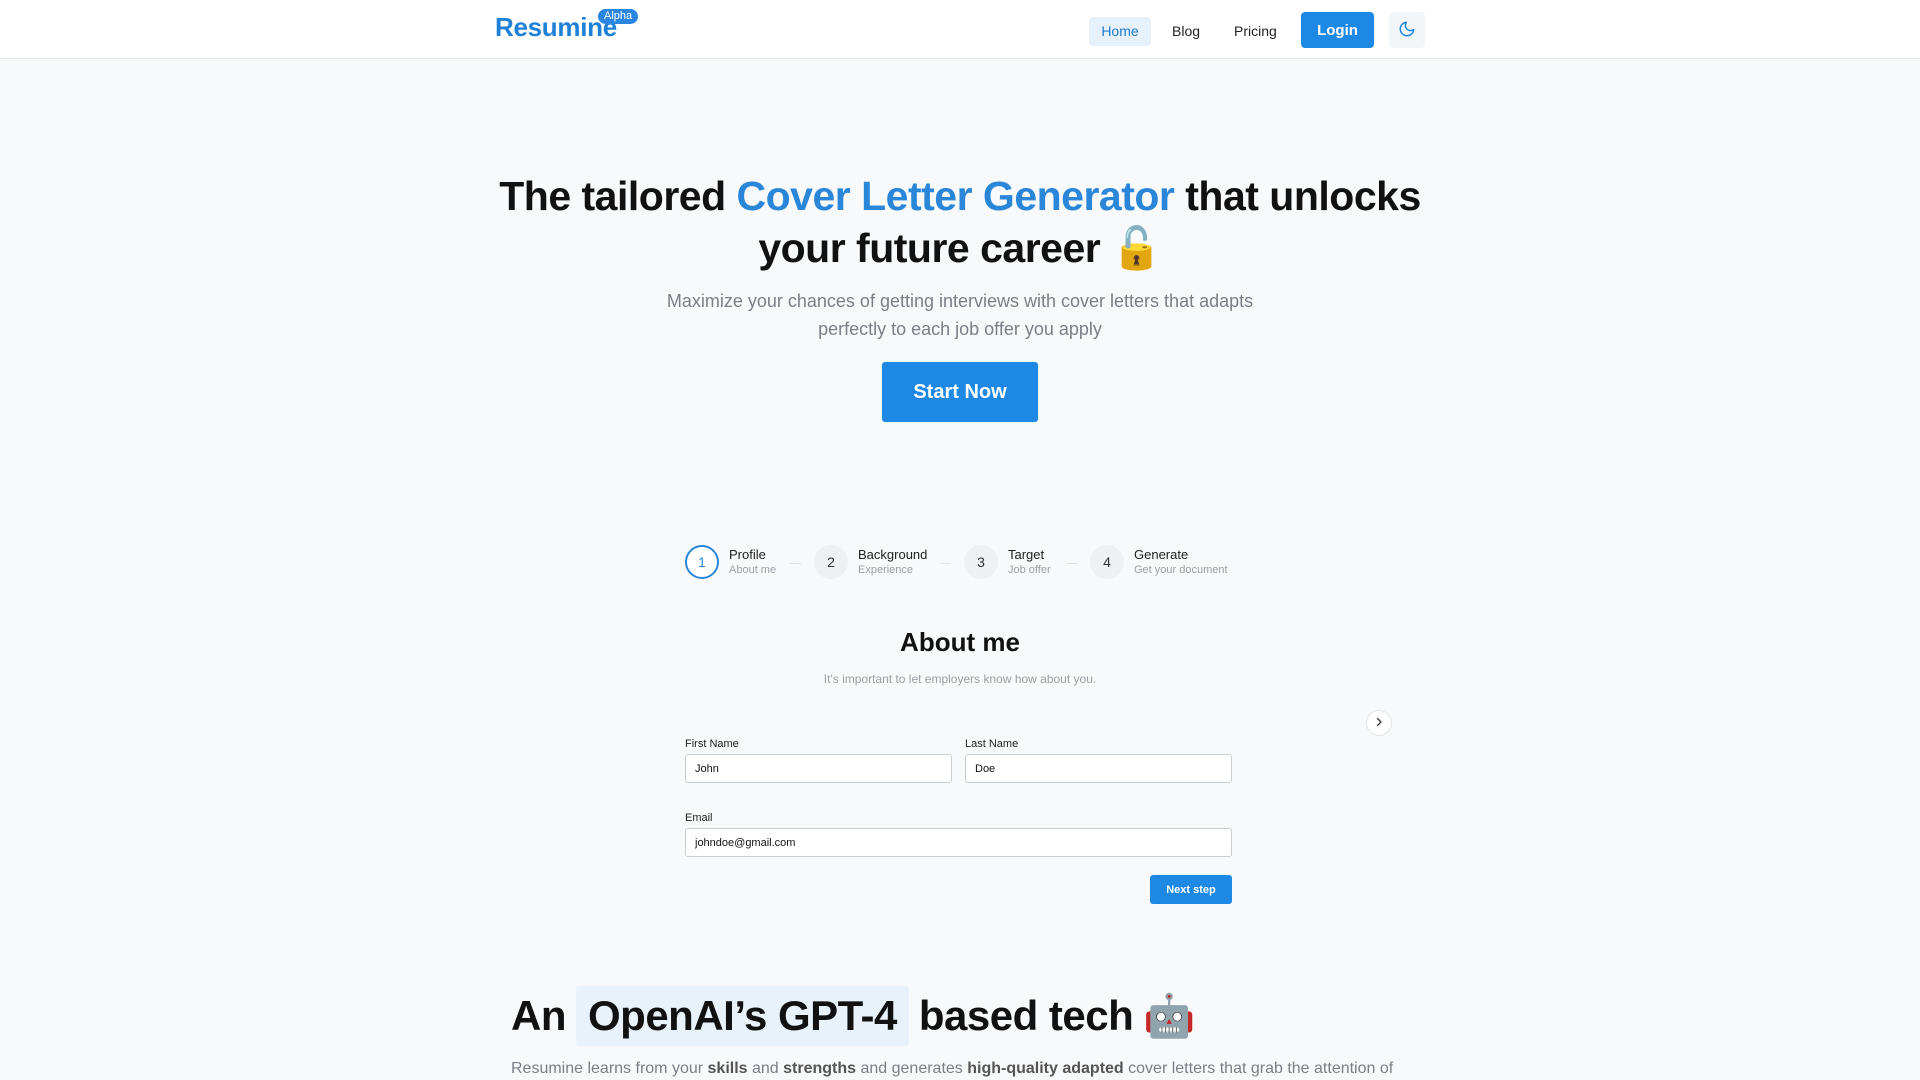  What do you see at coordinates (912, 1068) in the screenshot?
I see `tech-sub-text: and generates` at bounding box center [912, 1068].